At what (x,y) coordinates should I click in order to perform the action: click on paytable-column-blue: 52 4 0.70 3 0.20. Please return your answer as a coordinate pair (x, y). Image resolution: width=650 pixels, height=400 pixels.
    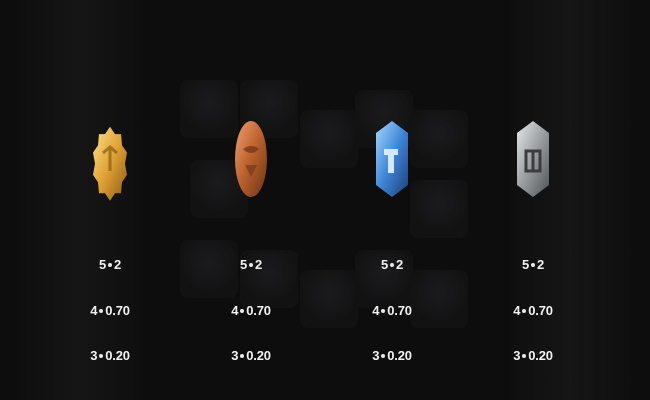
    Looking at the image, I should click on (392, 252).